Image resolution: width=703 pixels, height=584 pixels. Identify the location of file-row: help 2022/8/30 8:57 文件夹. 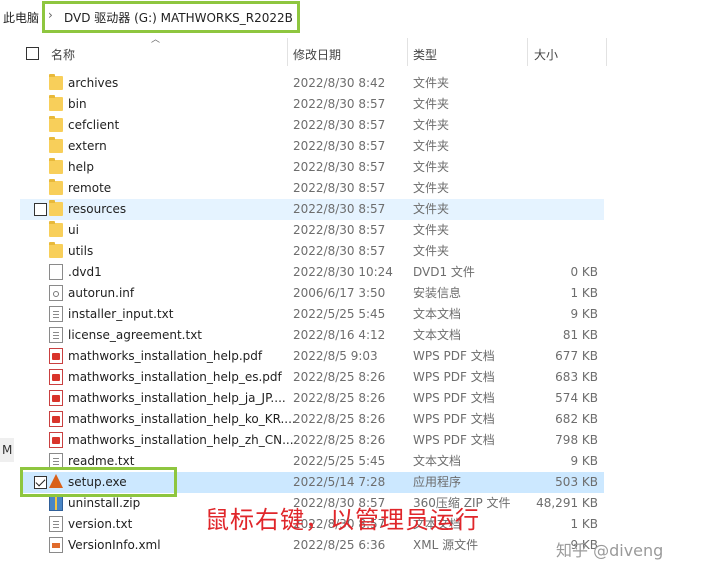
(312, 167).